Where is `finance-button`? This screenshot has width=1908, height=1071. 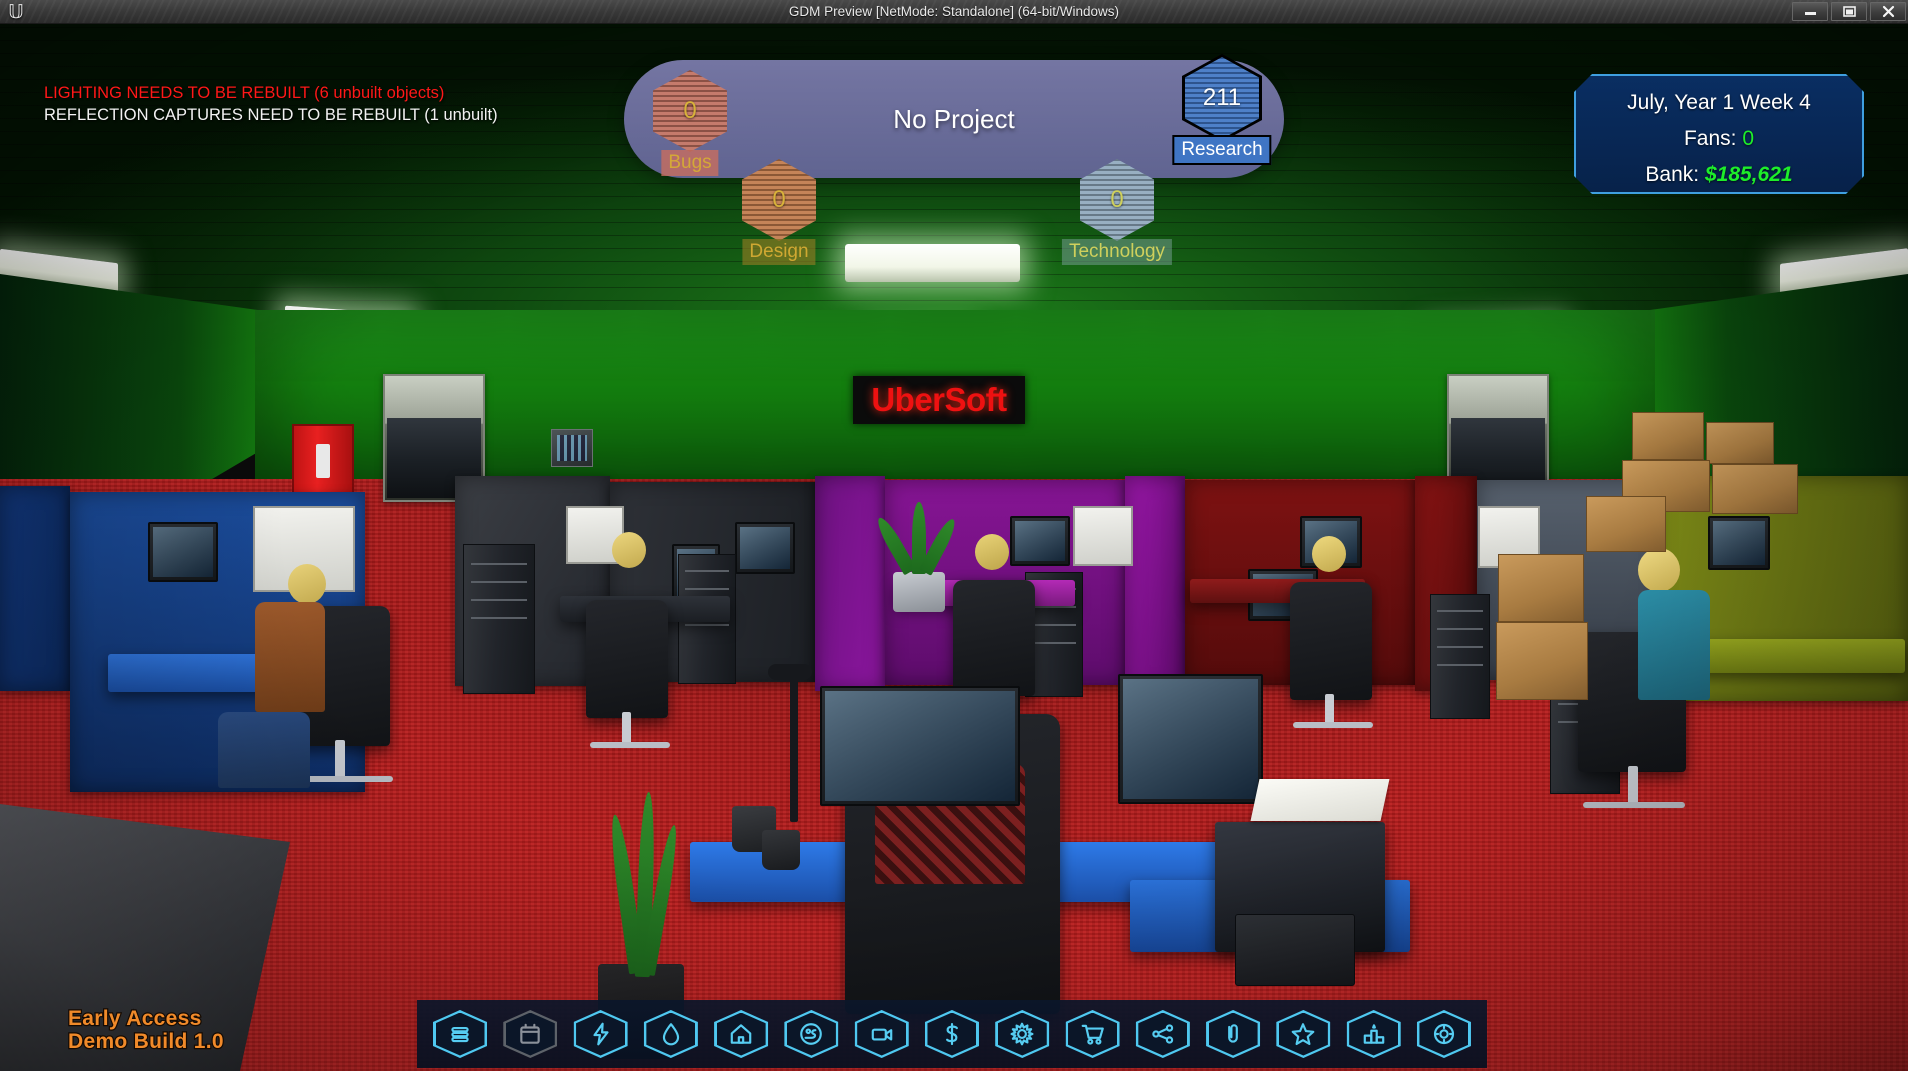 finance-button is located at coordinates (951, 1034).